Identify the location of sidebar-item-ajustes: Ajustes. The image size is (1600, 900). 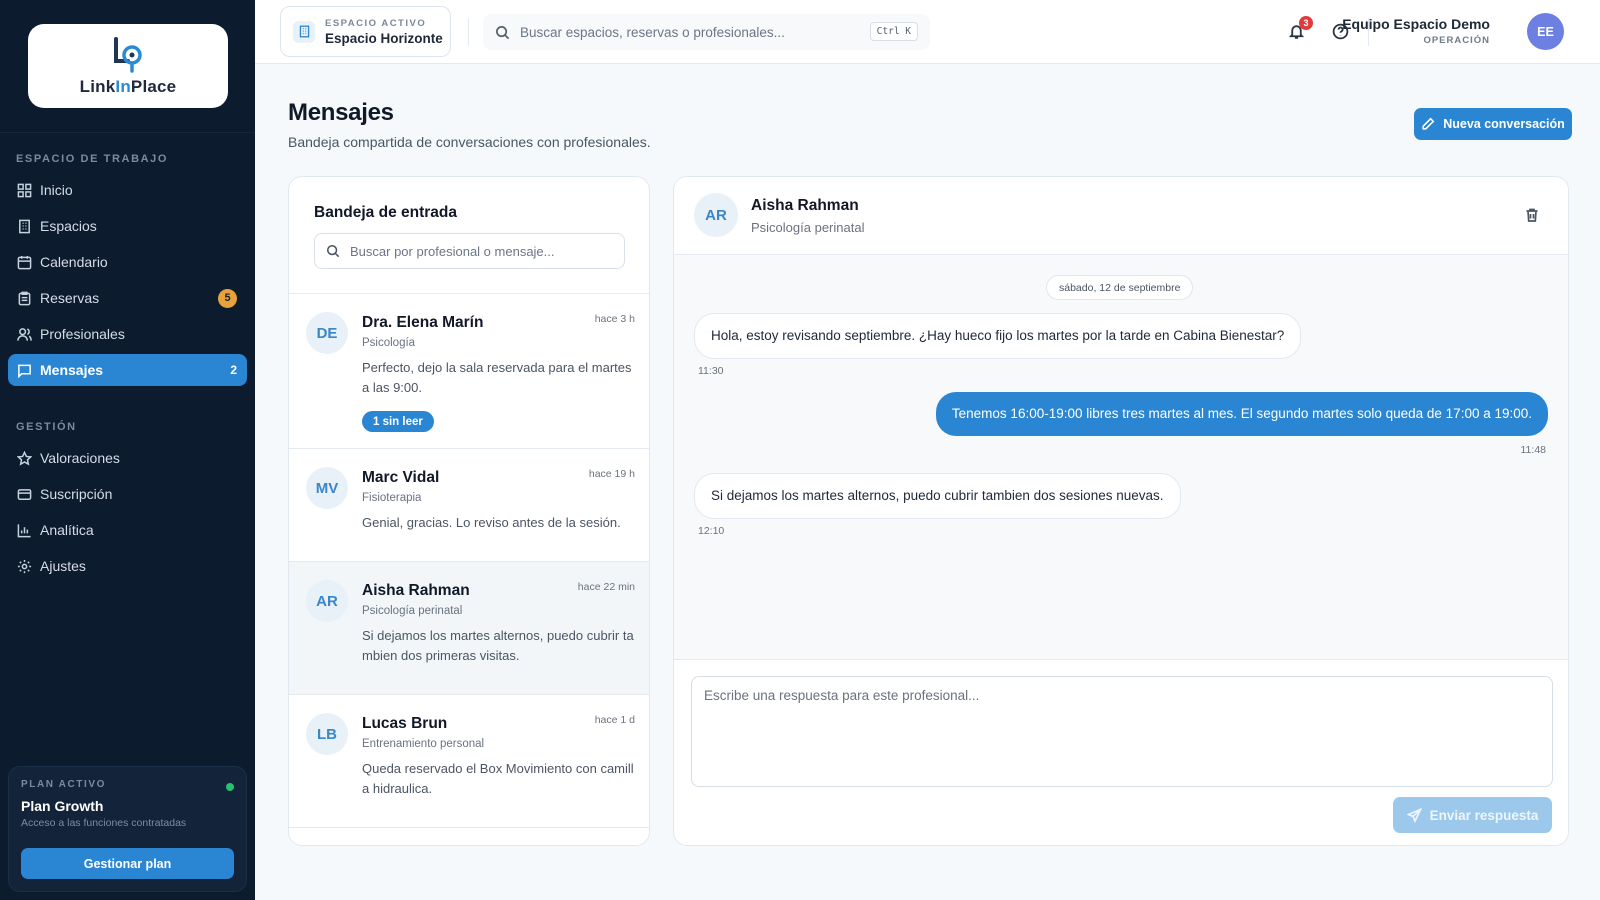
(127, 566).